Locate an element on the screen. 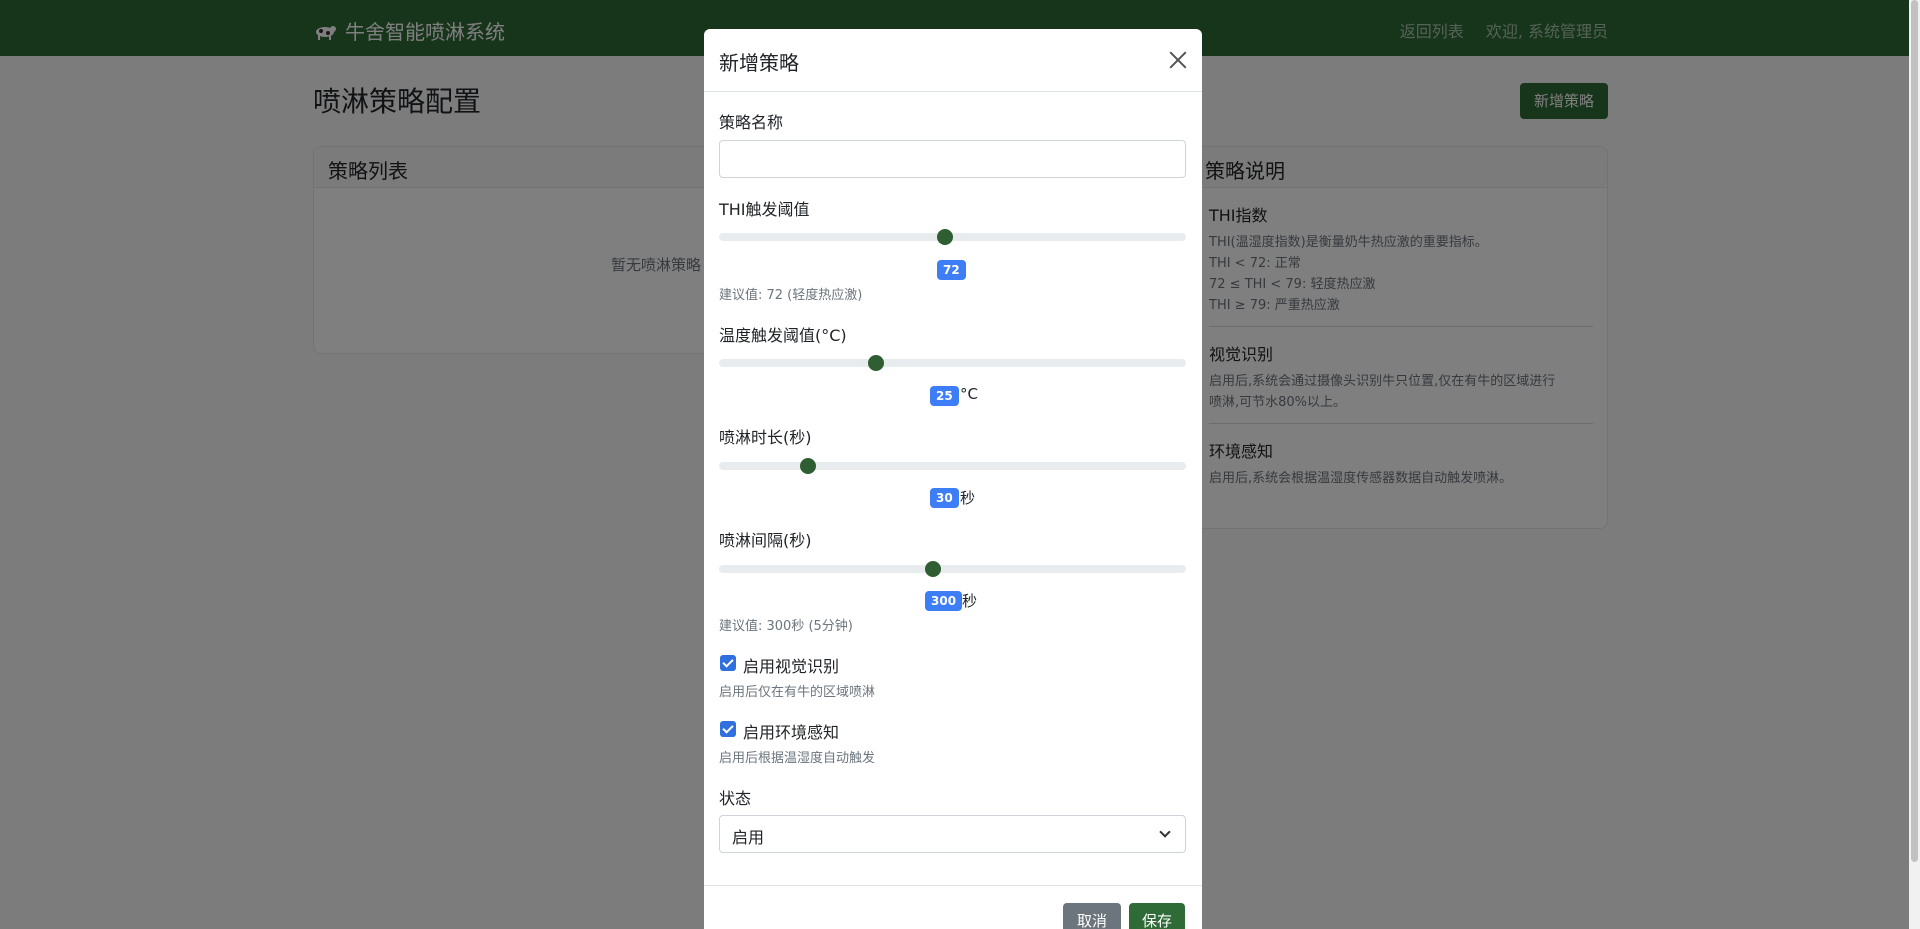 The height and width of the screenshot is (929, 1920). interval-hint: 建议值: 300秒 (5分钟) is located at coordinates (786, 626).